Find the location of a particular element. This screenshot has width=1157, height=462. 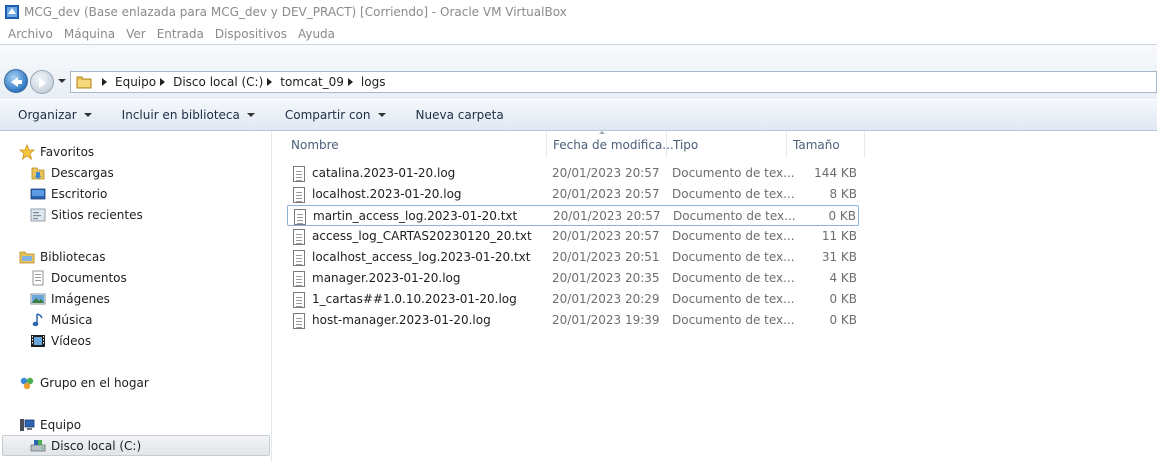

nav-recent-places: Sitios recientes is located at coordinates (86, 214).